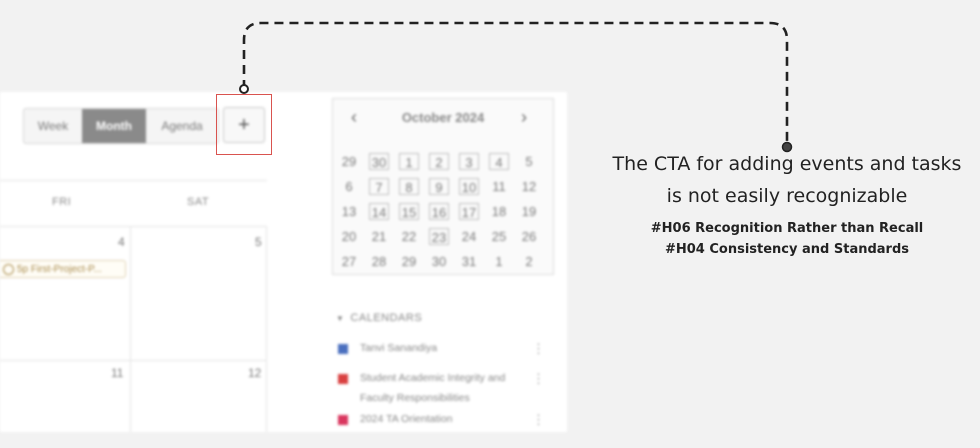  I want to click on annotation-line-2: is not easily recognizable, so click(787, 196).